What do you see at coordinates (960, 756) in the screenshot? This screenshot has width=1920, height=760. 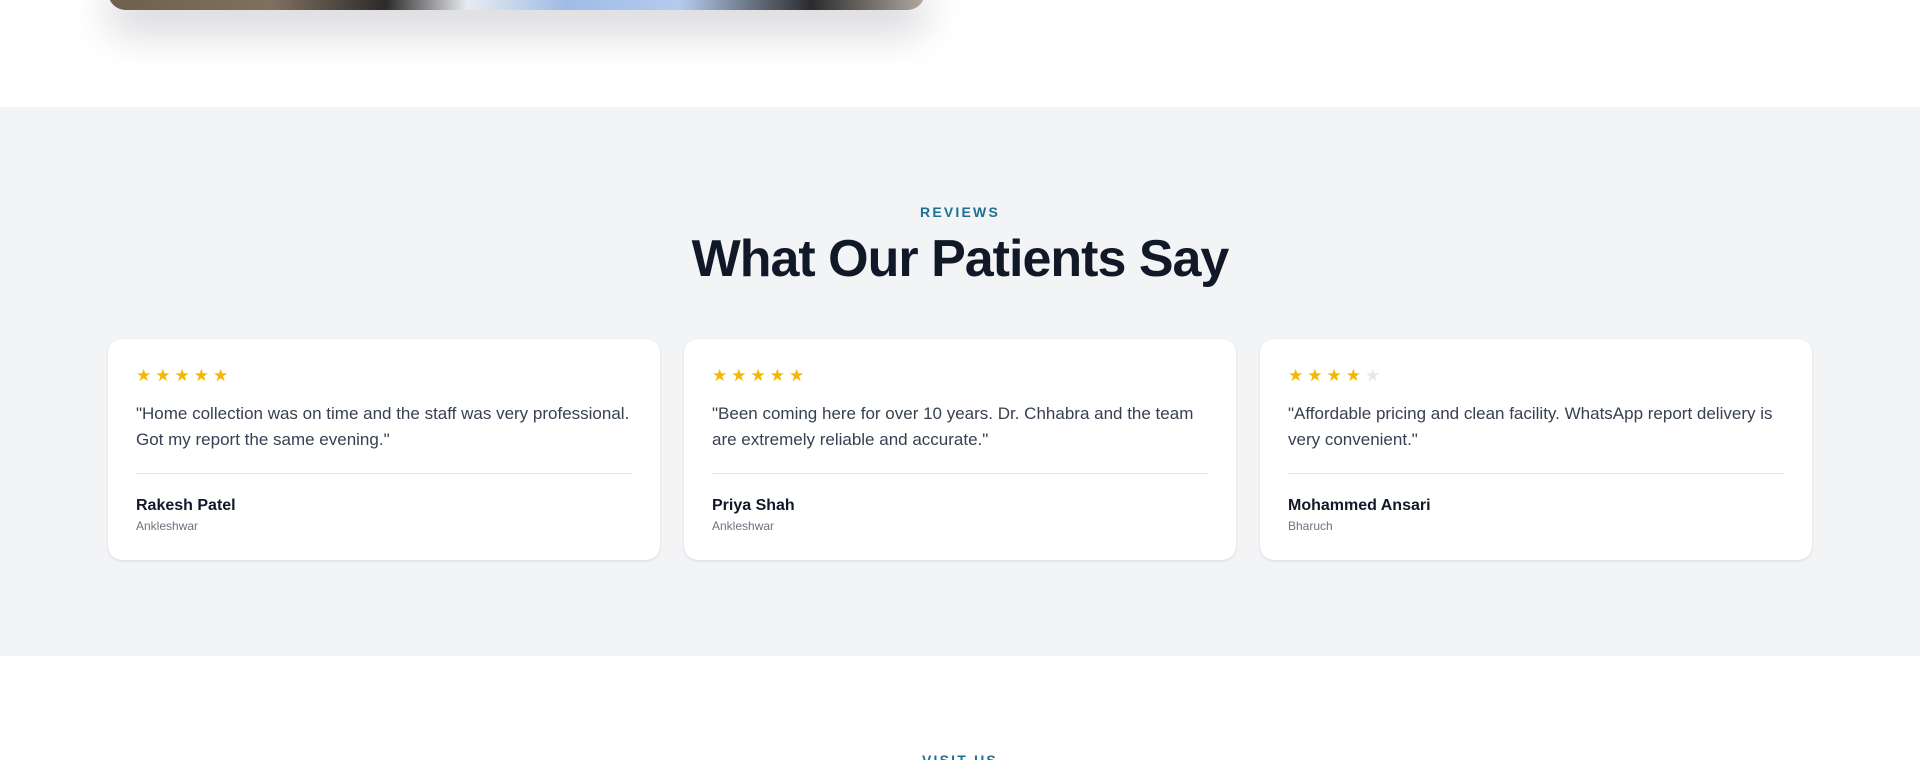 I see `visit-us-eyebrow: VISIT US` at bounding box center [960, 756].